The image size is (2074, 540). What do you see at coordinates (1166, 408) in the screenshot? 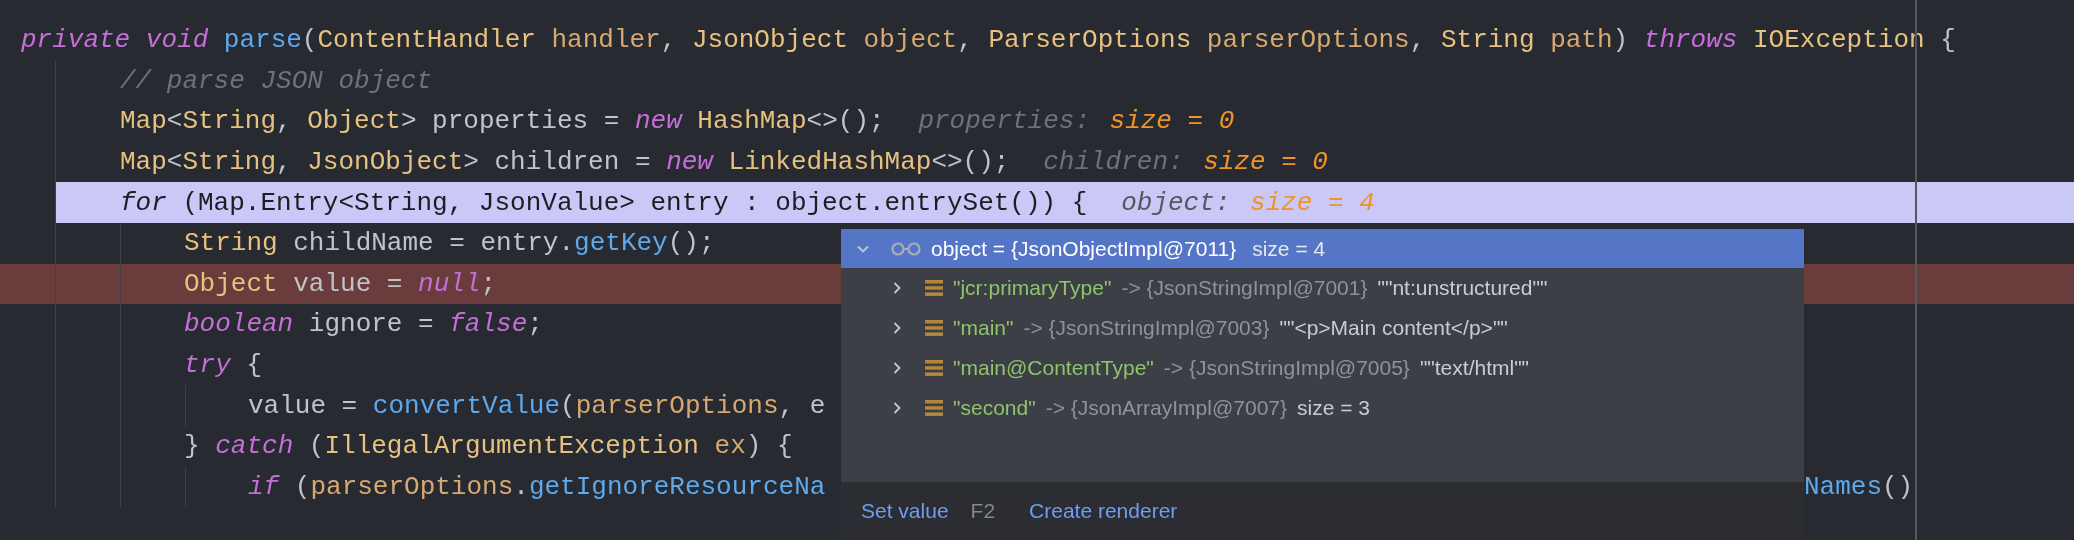
I see `object-reference: -> {JsonArrayImpl@7007}` at bounding box center [1166, 408].